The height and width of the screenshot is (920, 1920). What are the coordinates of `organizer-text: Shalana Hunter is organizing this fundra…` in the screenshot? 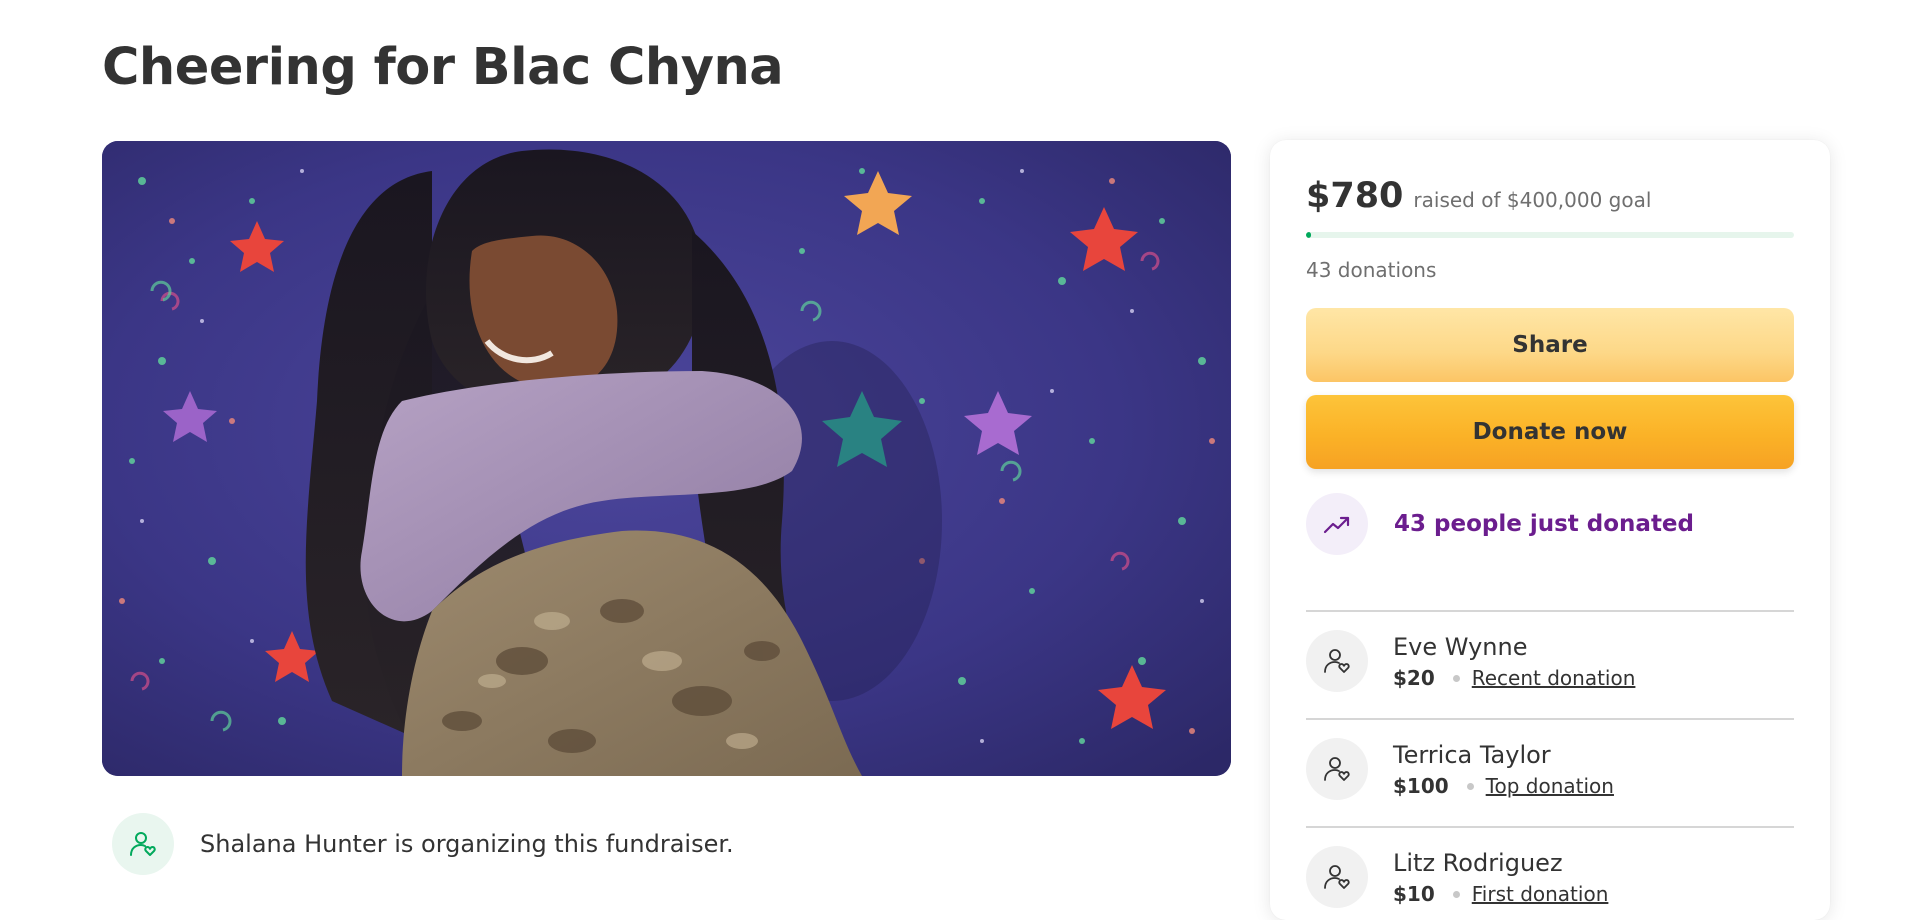 It's located at (467, 844).